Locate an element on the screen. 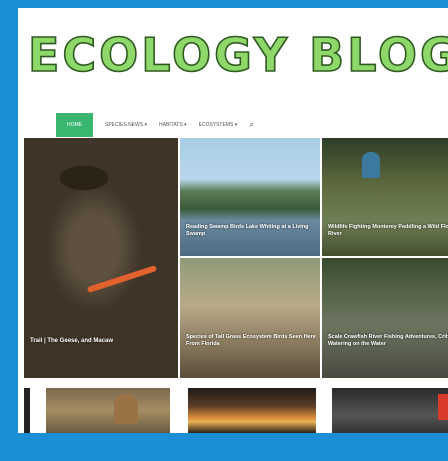  nav-item-ecosystems: ECOSYSTEMS ▾ is located at coordinates (218, 125).